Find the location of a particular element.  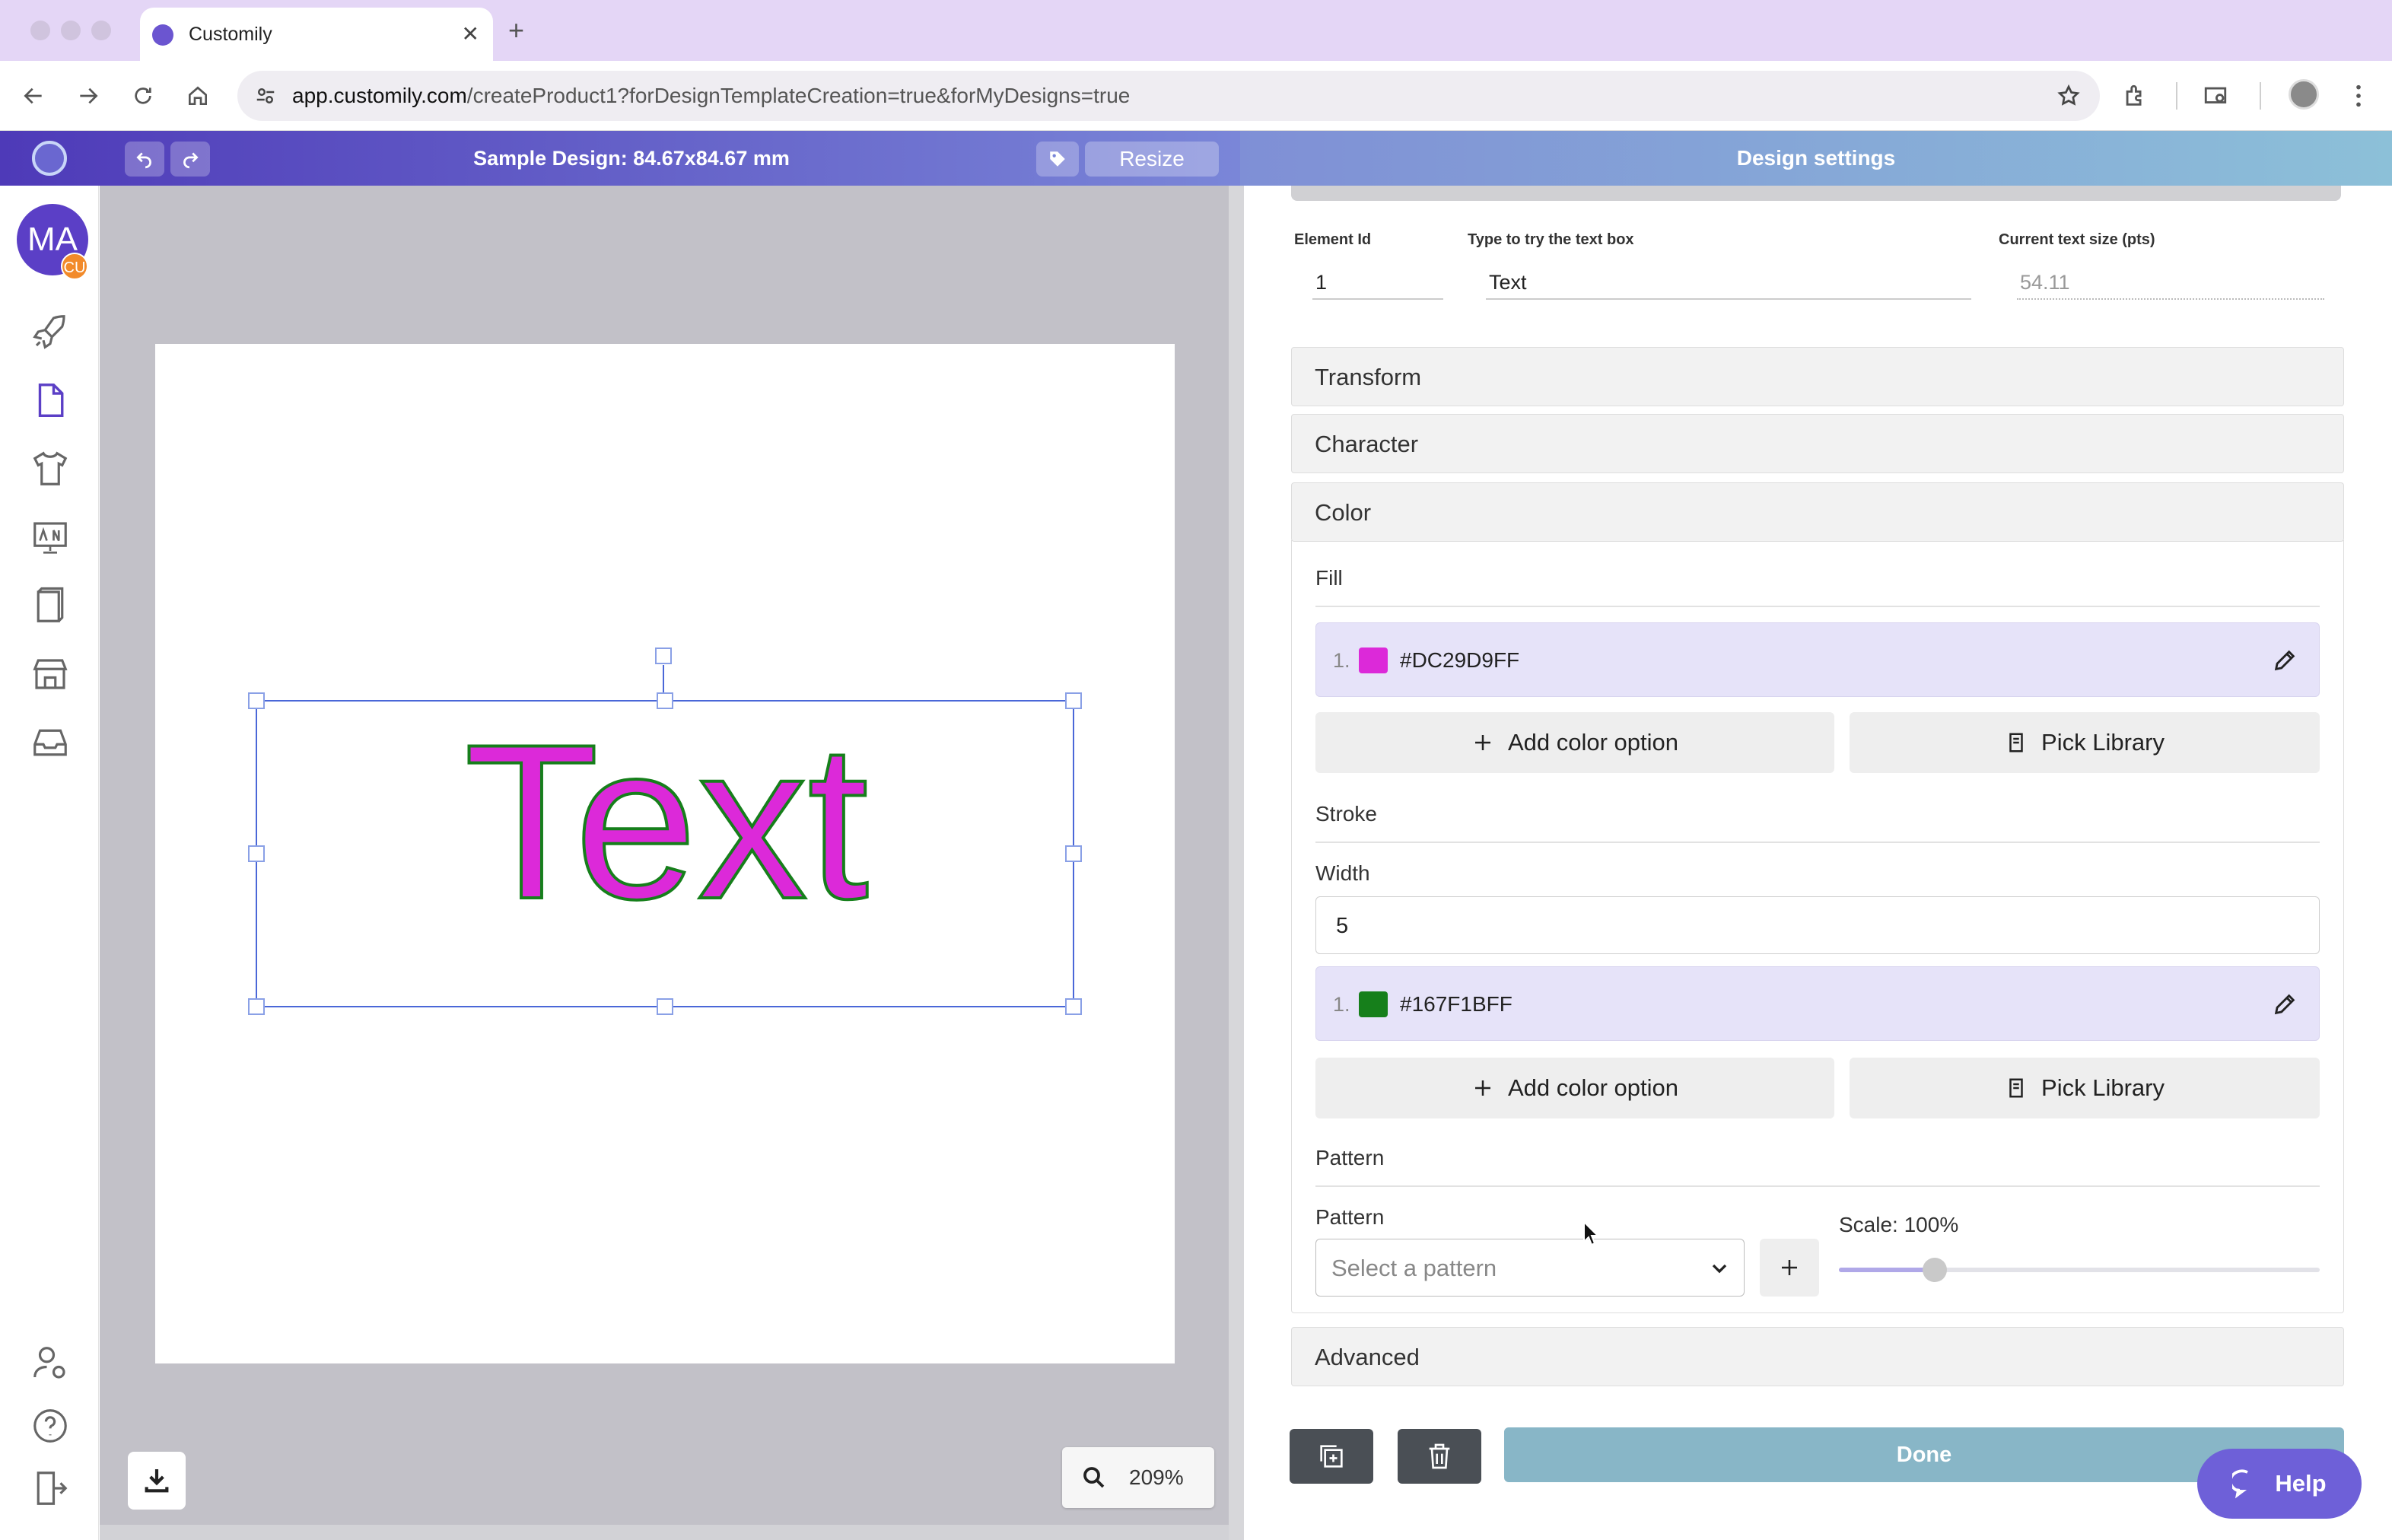

help-label: Help is located at coordinates (2301, 1484).